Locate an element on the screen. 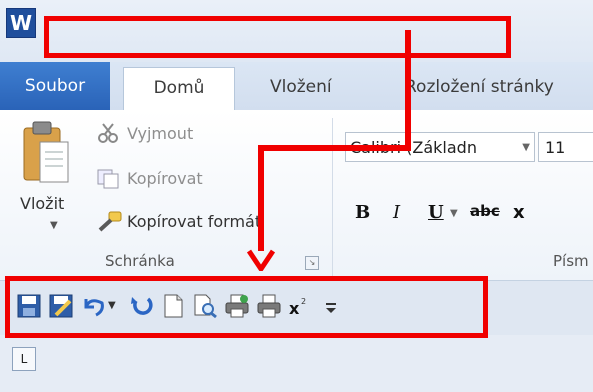  underline-dropdown-icon: ▼ is located at coordinates (454, 213).